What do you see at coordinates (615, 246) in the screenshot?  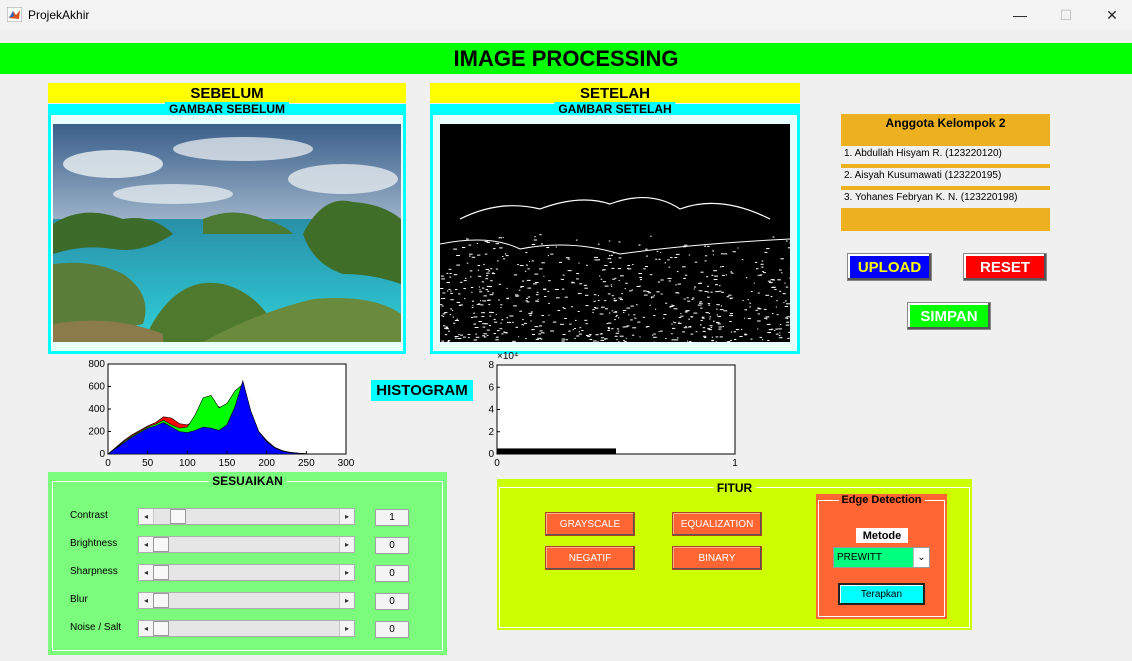 I see `edge-line` at bounding box center [615, 246].